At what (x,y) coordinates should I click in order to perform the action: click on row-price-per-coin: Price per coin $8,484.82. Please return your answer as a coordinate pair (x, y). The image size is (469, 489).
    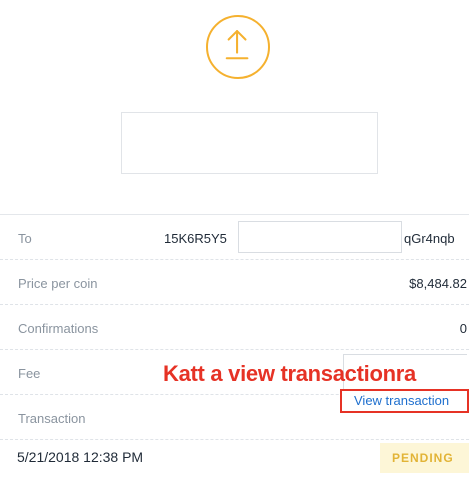
    Looking at the image, I should click on (234, 282).